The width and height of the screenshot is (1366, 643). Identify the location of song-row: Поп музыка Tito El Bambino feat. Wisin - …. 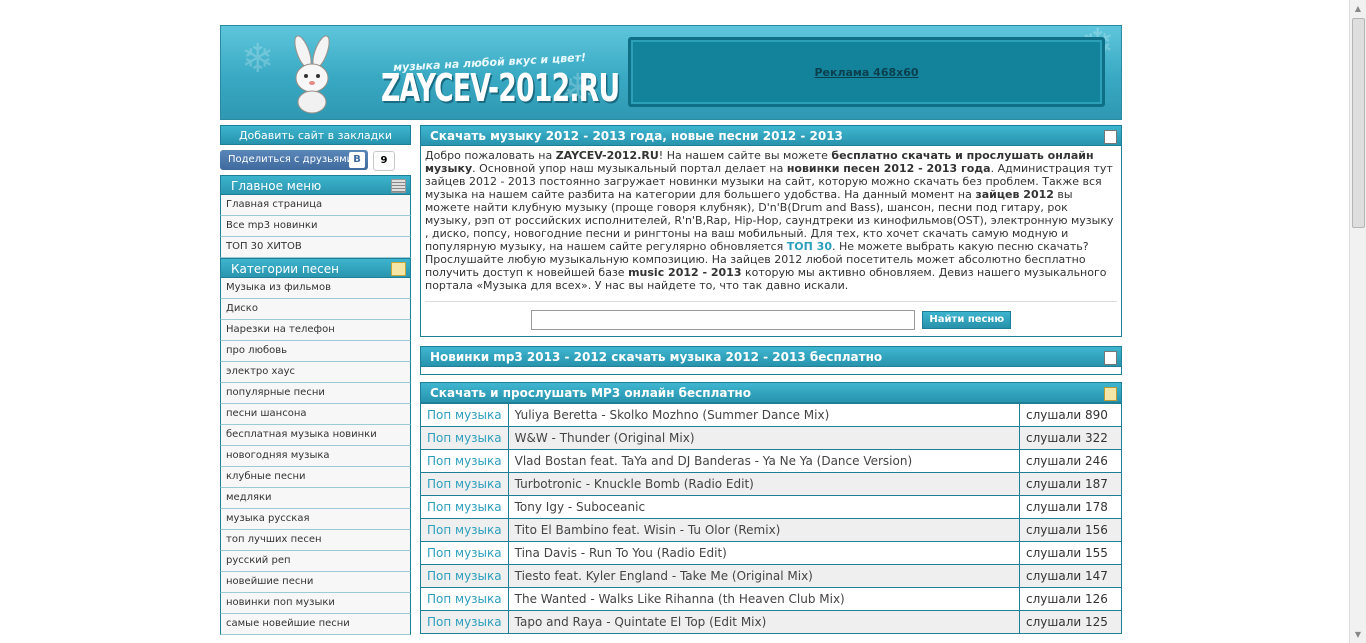
(771, 530).